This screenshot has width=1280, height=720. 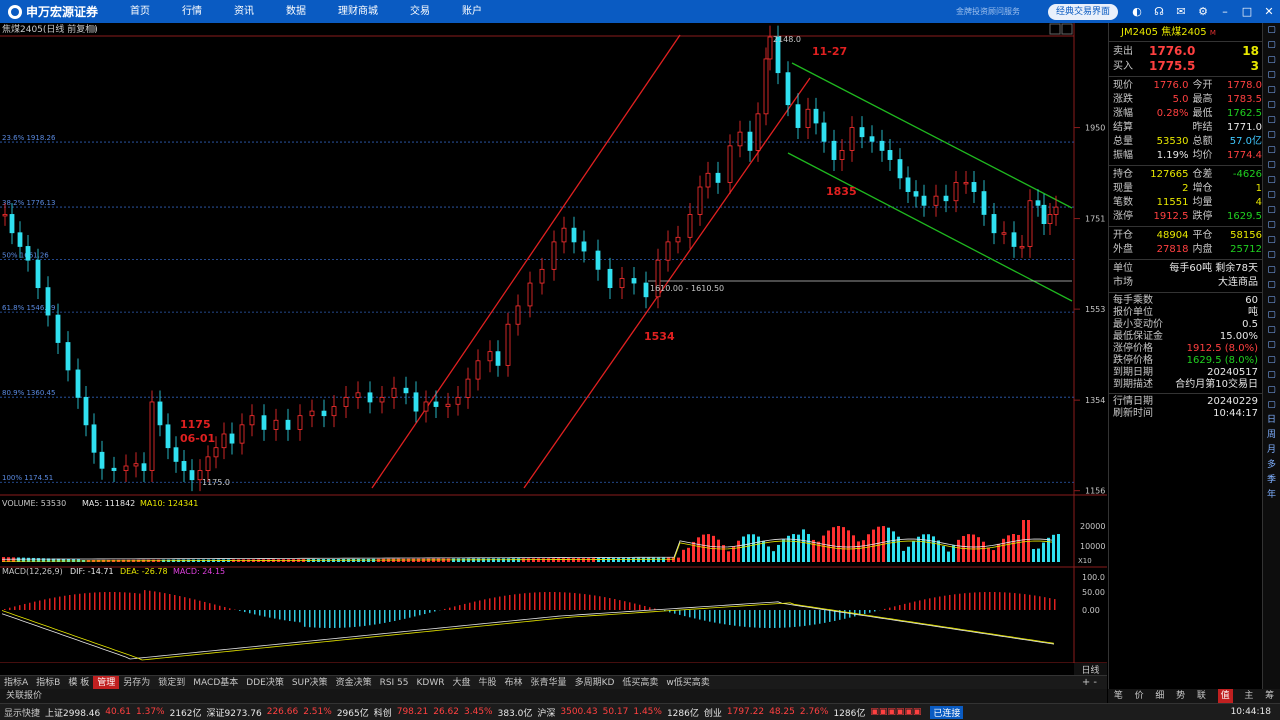 What do you see at coordinates (1271, 90) in the screenshot?
I see `tool-icon-5: ▢` at bounding box center [1271, 90].